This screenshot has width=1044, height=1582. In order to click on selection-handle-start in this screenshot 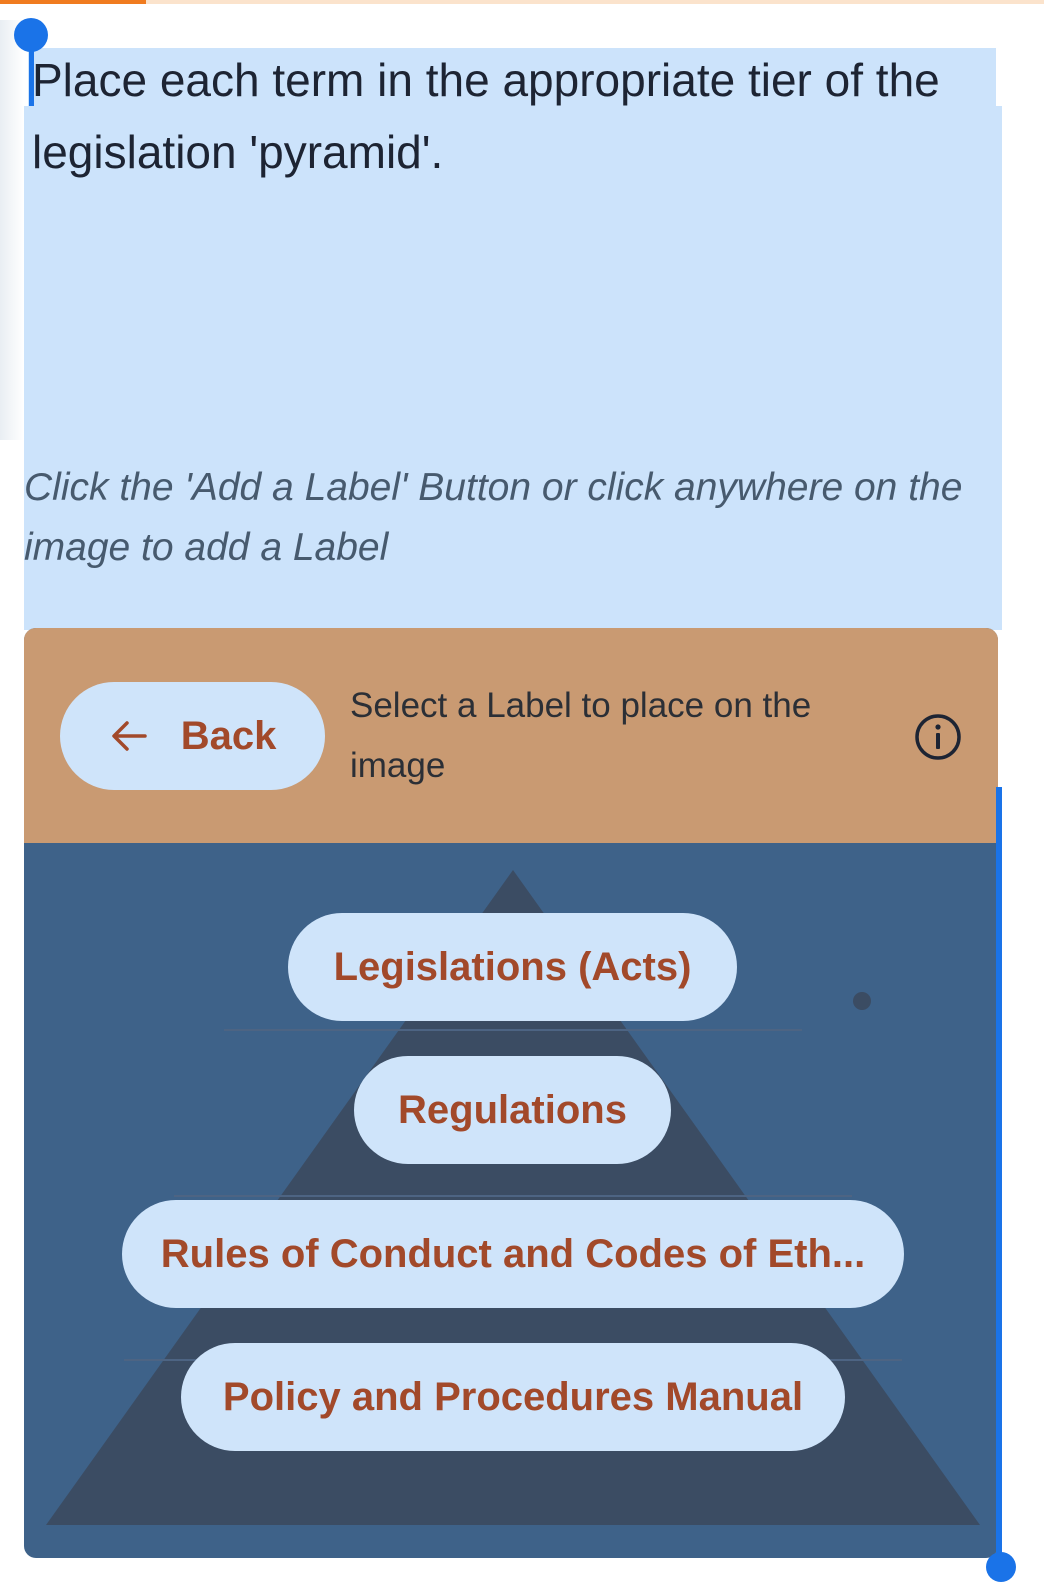, I will do `click(31, 35)`.